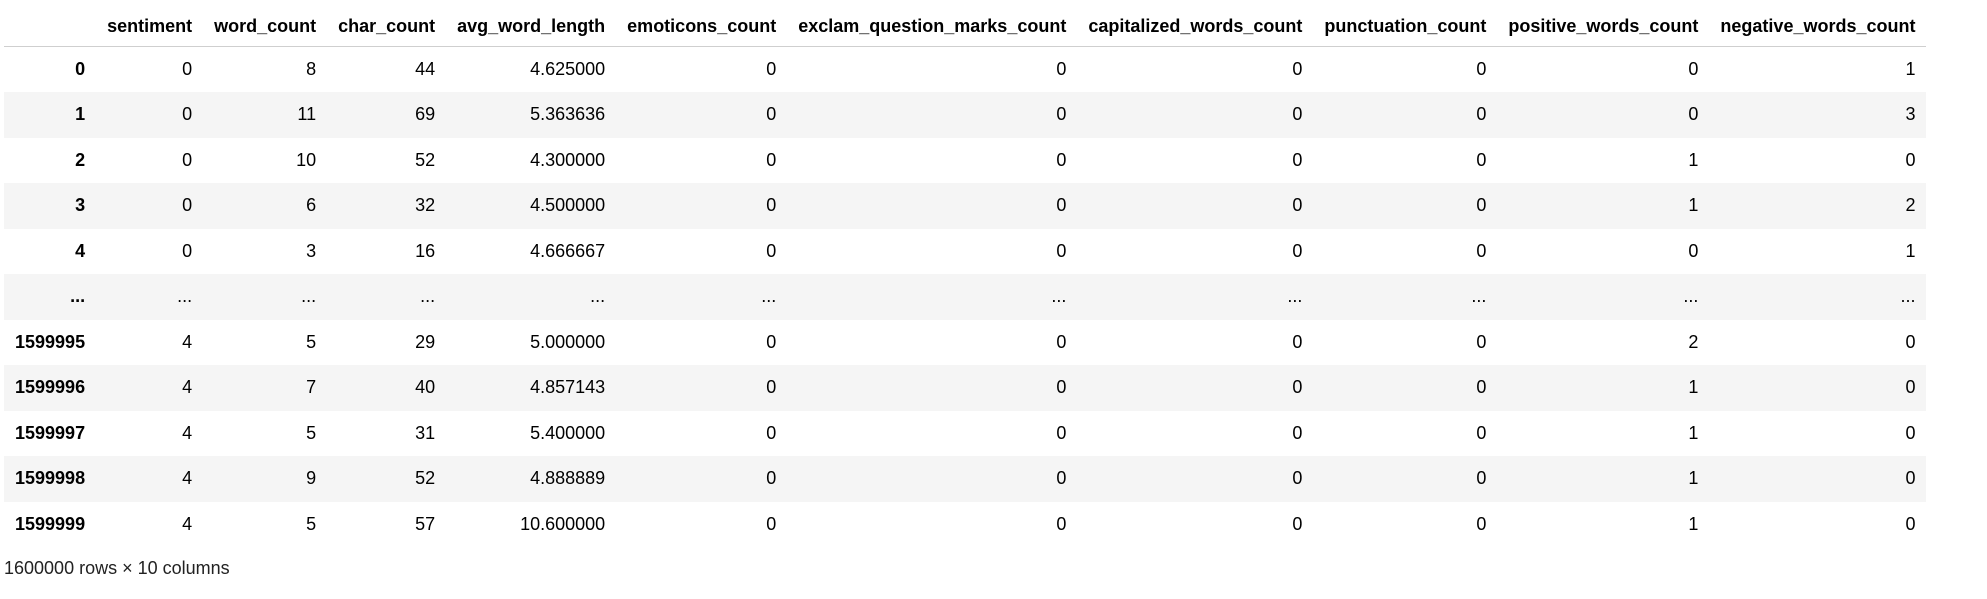 This screenshot has width=1987, height=599. What do you see at coordinates (568, 432) in the screenshot?
I see `table-cell: 5.400000` at bounding box center [568, 432].